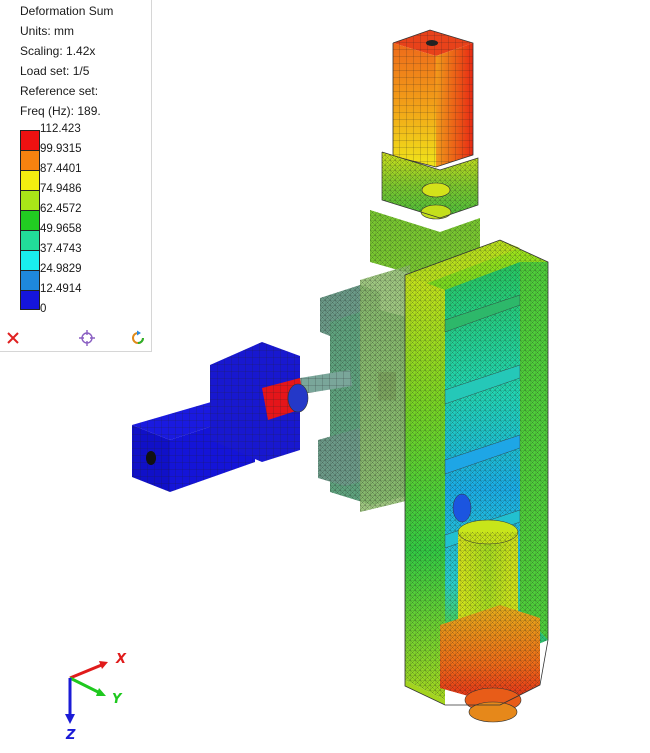 Image resolution: width=650 pixels, height=753 pixels. I want to click on reference-set-label: Reference set:, so click(59, 91).